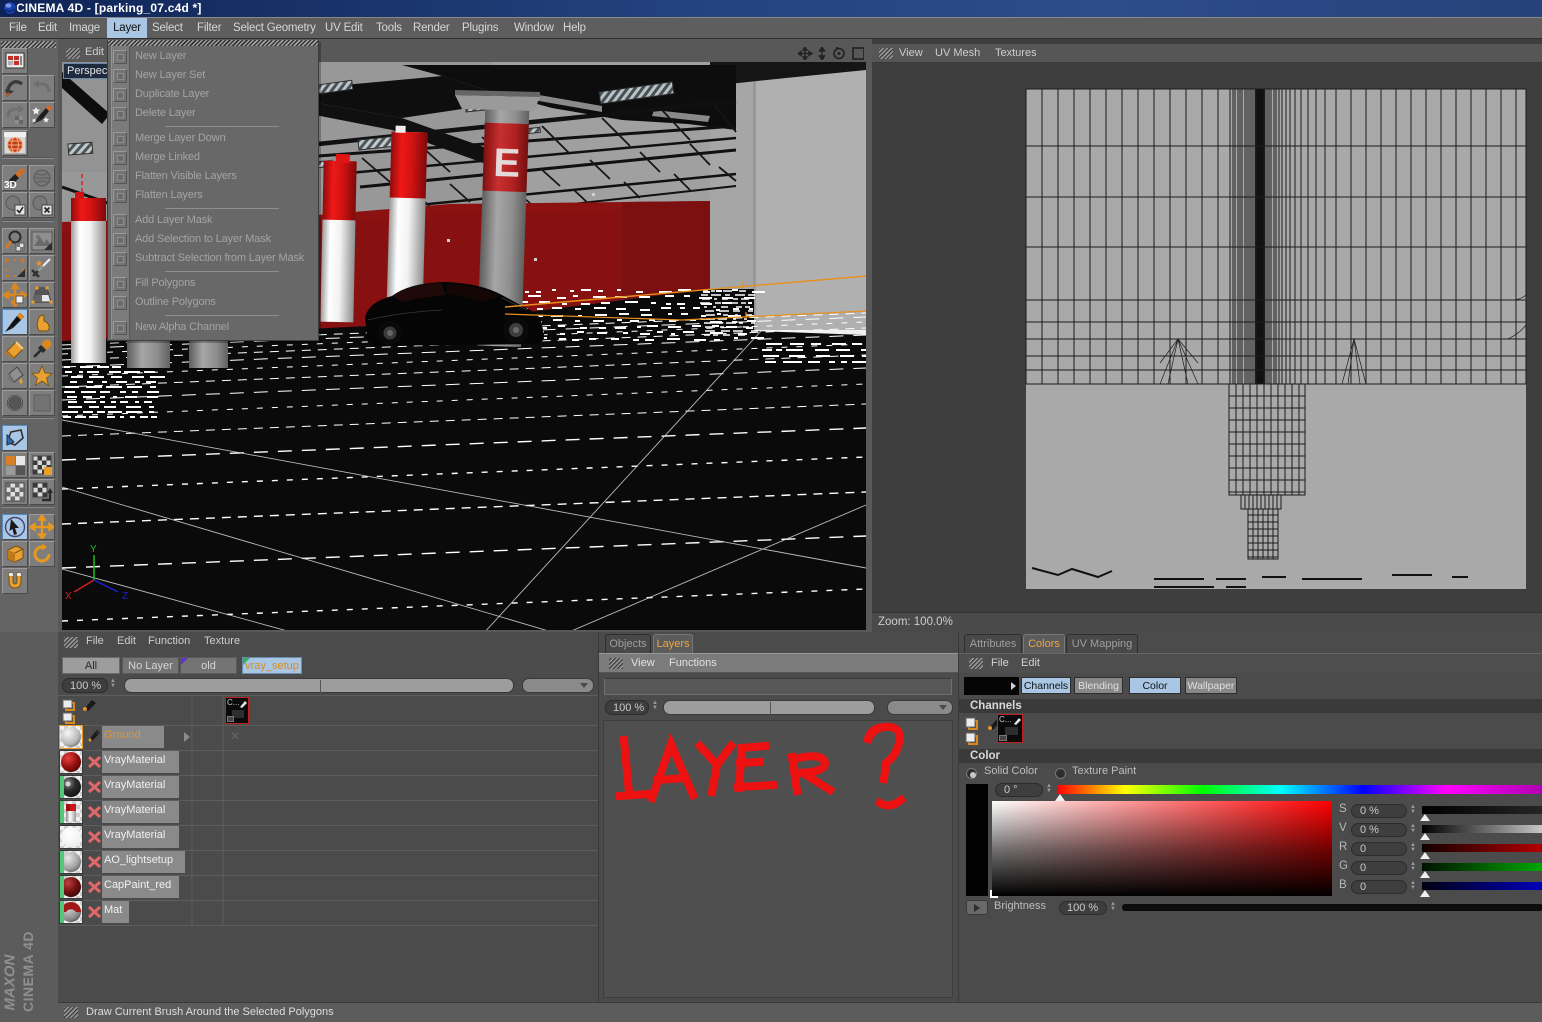 The image size is (1542, 1022). I want to click on svg-text: E, so click(507, 163).